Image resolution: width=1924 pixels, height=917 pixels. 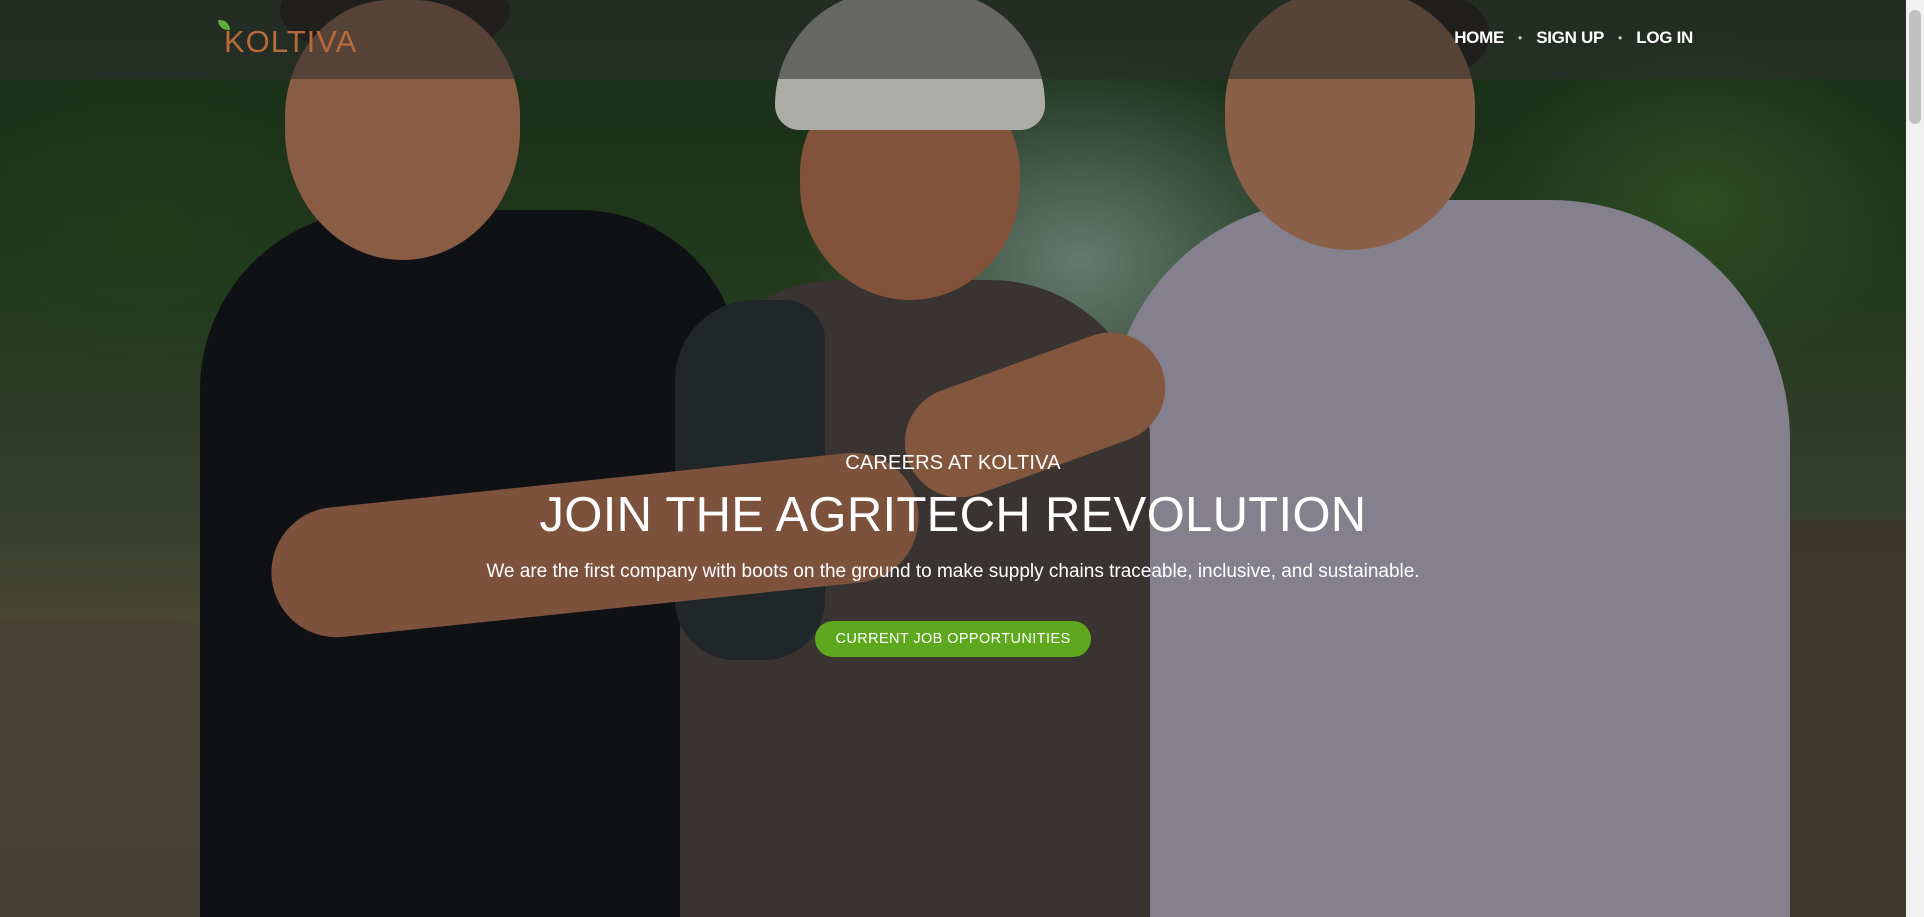 I want to click on page-scrollbar, so click(x=1915, y=458).